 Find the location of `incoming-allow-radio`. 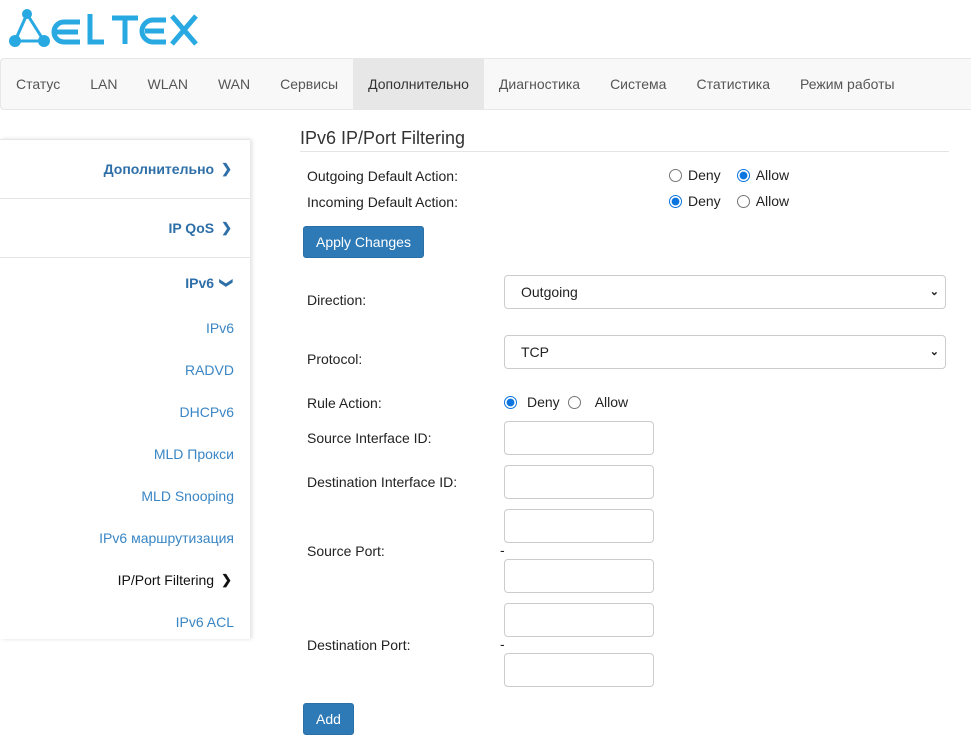

incoming-allow-radio is located at coordinates (743, 201).